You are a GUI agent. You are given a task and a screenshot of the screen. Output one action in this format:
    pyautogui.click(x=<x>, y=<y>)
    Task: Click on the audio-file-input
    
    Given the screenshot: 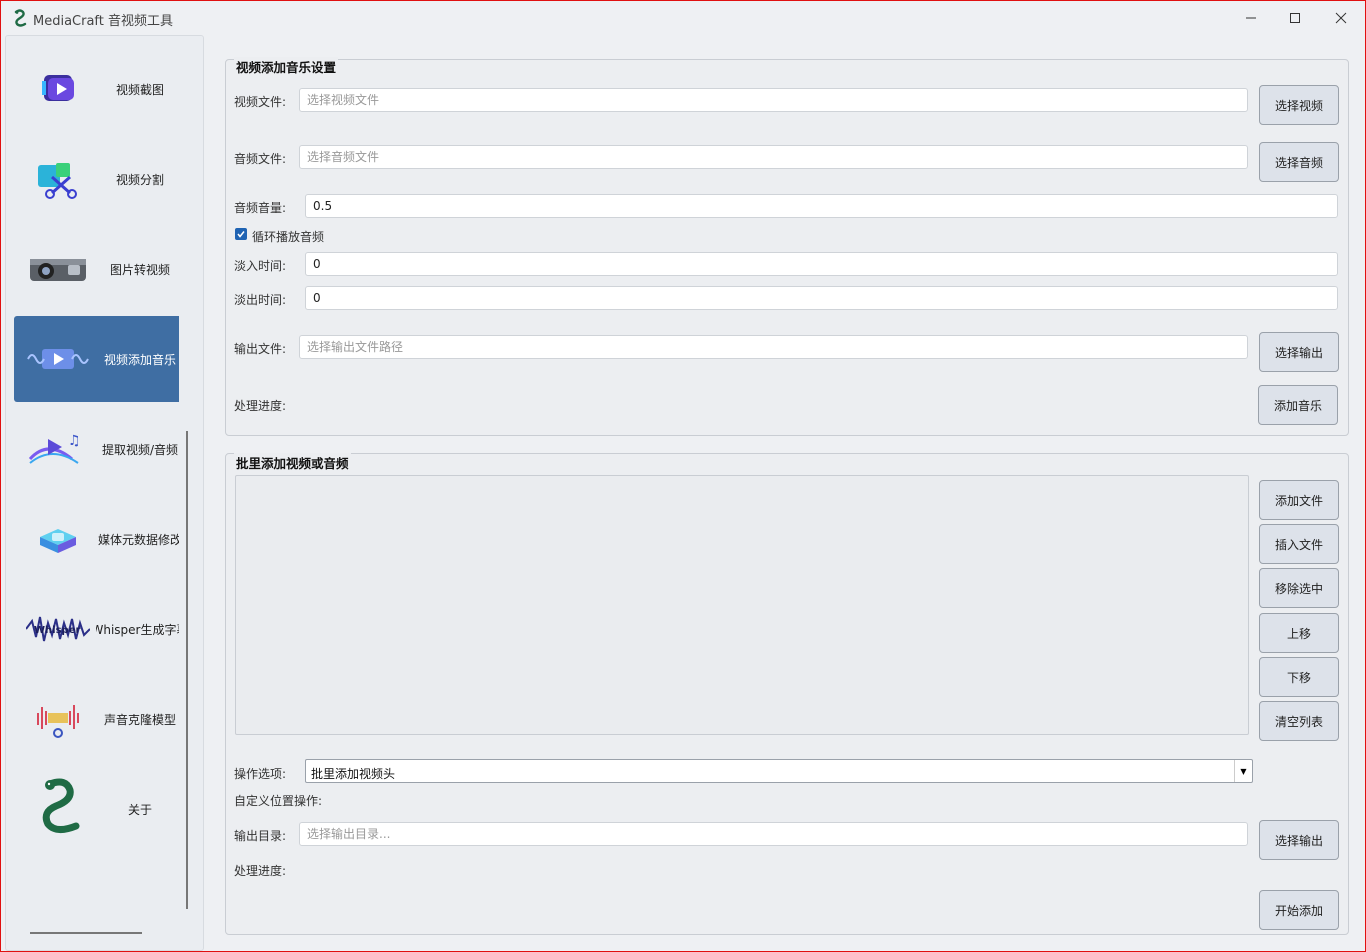 What is the action you would take?
    pyautogui.click(x=773, y=157)
    